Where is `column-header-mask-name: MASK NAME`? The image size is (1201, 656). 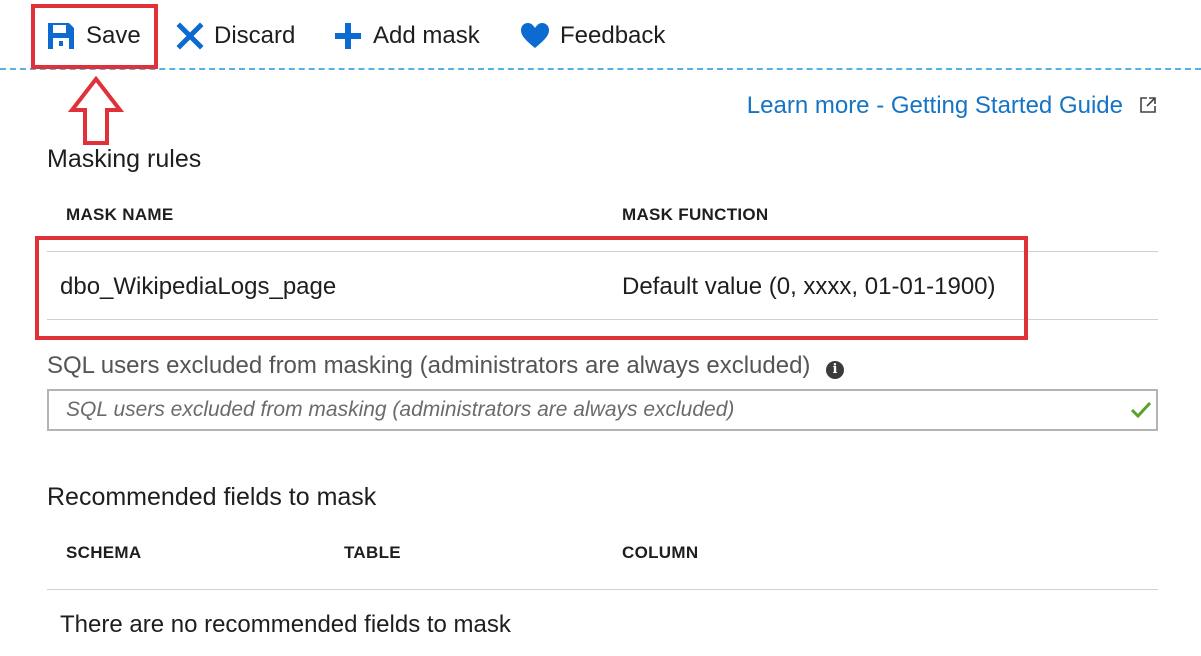
column-header-mask-name: MASK NAME is located at coordinates (120, 214).